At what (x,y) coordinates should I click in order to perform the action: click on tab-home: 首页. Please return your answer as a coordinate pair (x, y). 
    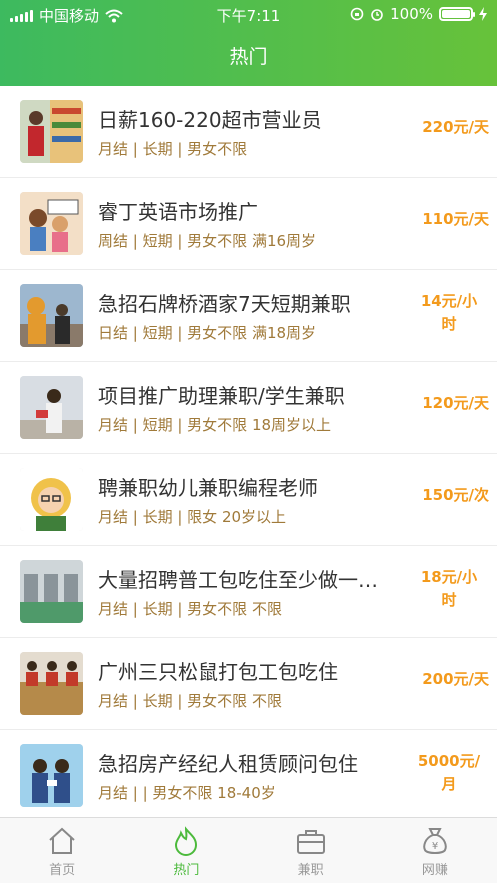
    Looking at the image, I should click on (62, 850).